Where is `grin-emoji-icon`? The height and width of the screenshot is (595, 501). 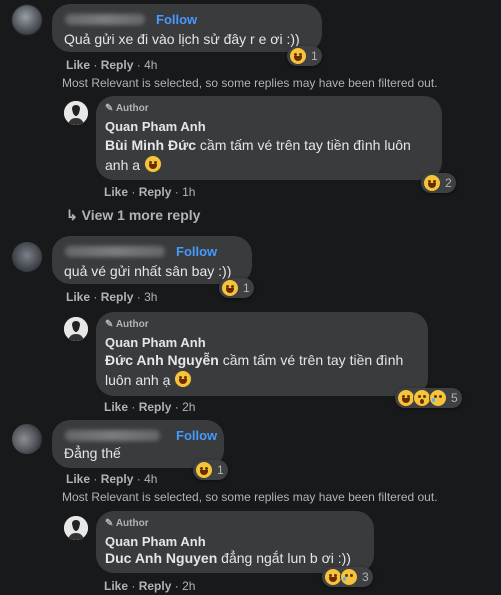
grin-emoji-icon is located at coordinates (183, 379).